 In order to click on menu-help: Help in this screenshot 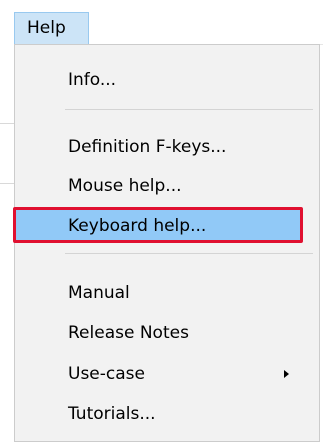, I will do `click(51, 28)`.